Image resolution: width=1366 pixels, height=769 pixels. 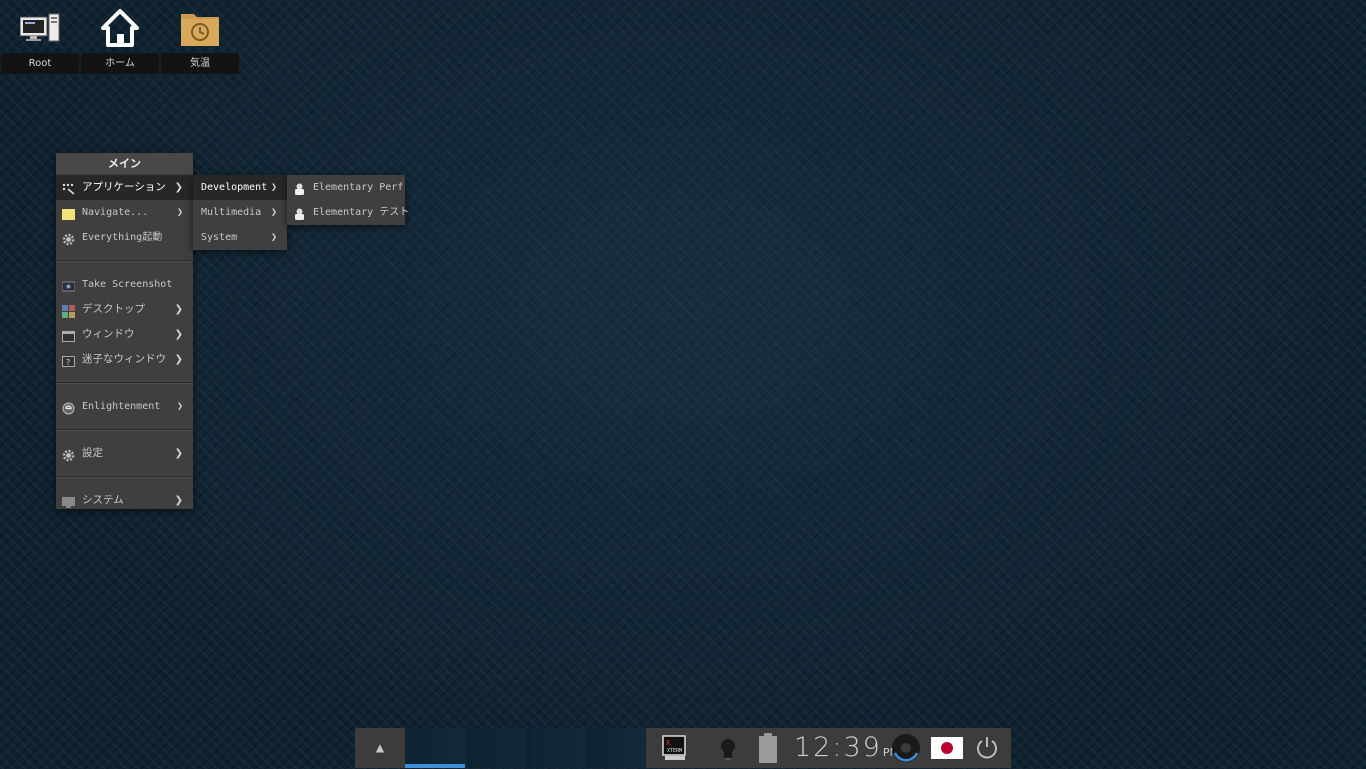 I want to click on desktop-icon-label: ホーム, so click(x=120, y=63).